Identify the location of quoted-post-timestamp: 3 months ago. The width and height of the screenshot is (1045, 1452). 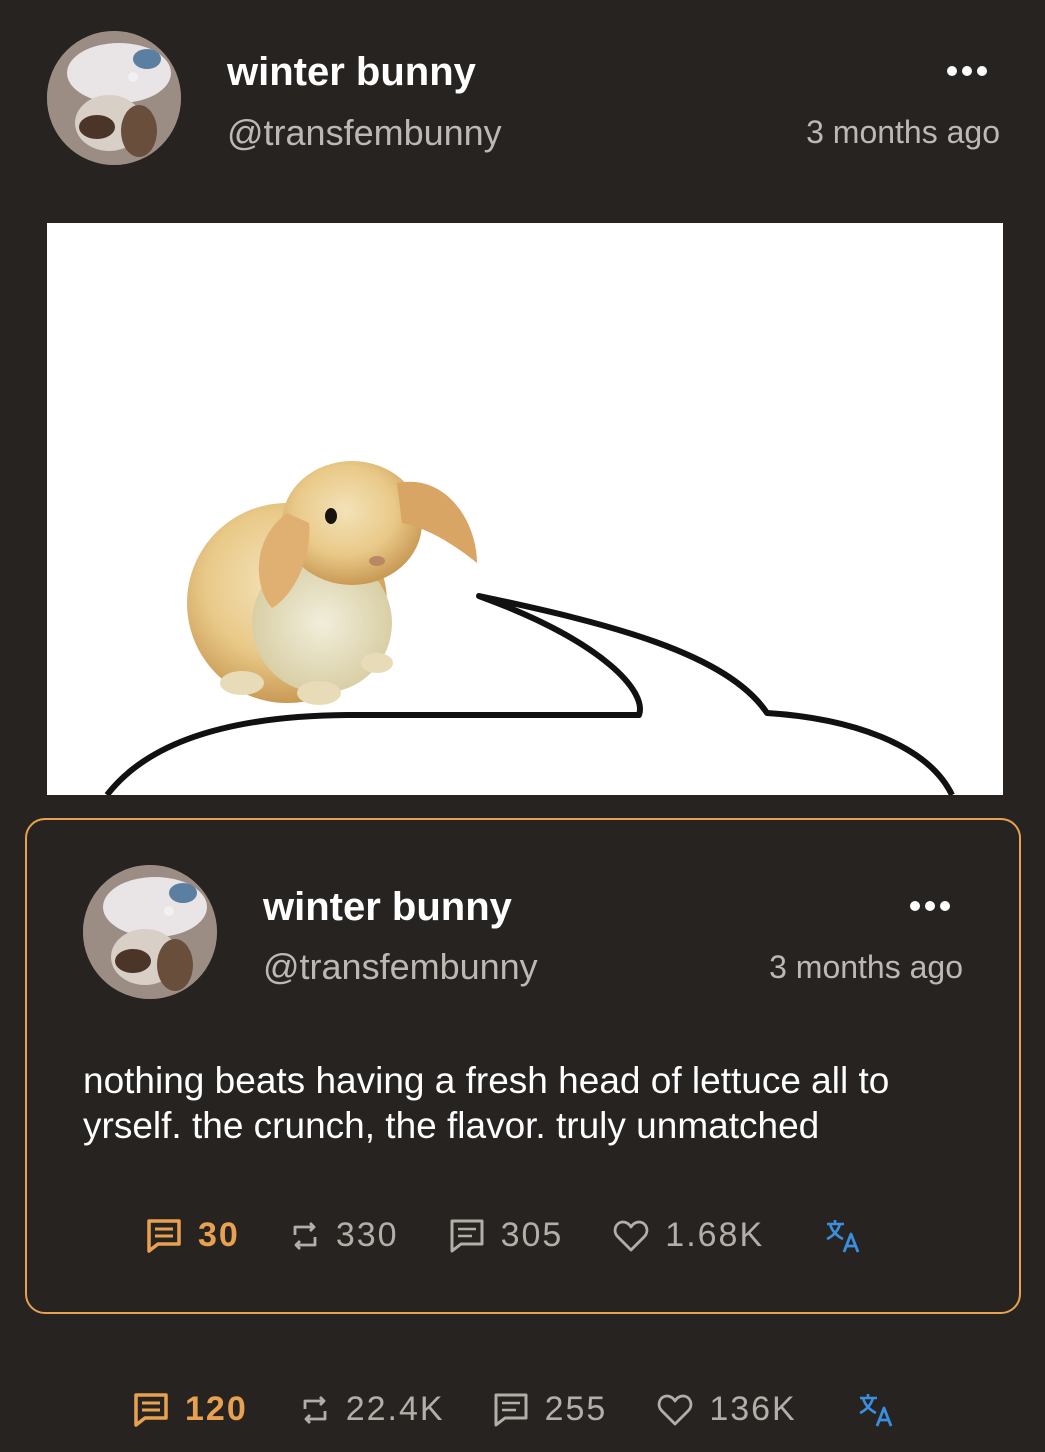
(866, 967).